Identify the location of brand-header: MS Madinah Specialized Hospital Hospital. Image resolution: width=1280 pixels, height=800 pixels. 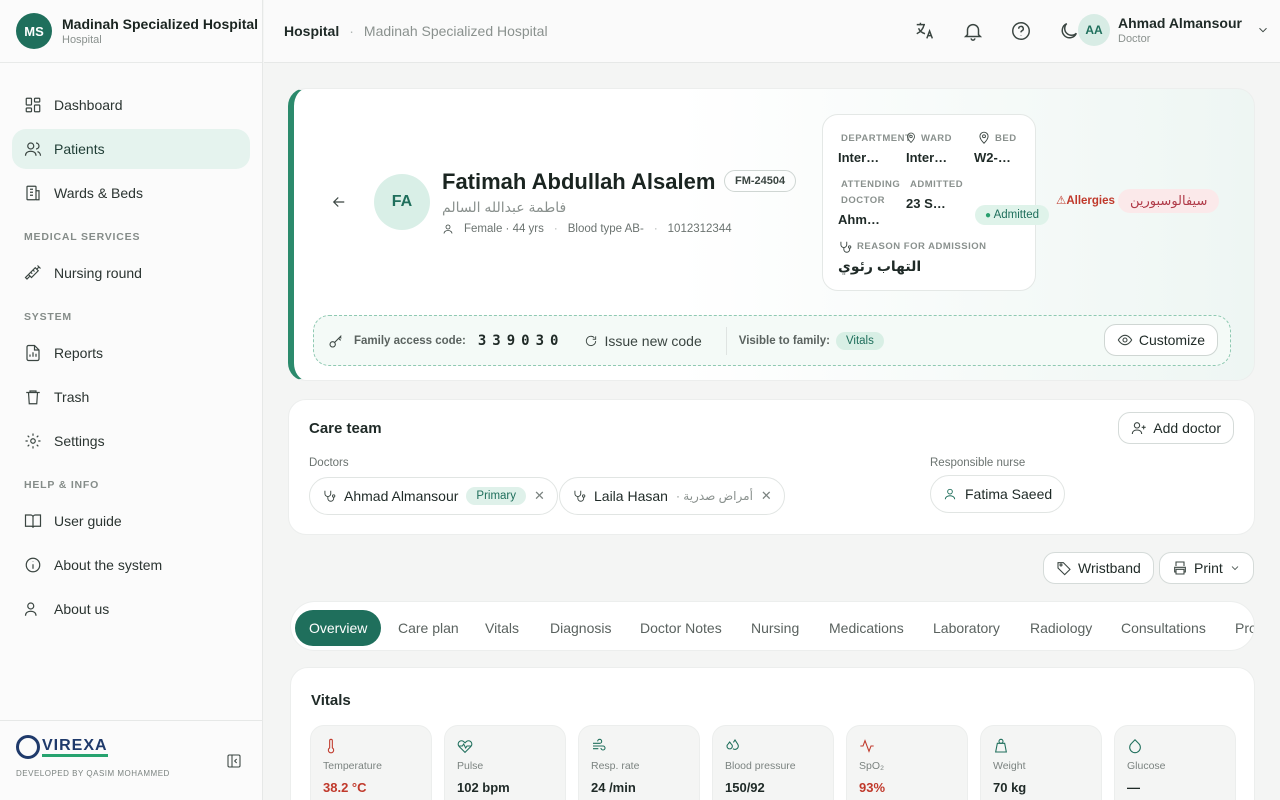
(131, 31).